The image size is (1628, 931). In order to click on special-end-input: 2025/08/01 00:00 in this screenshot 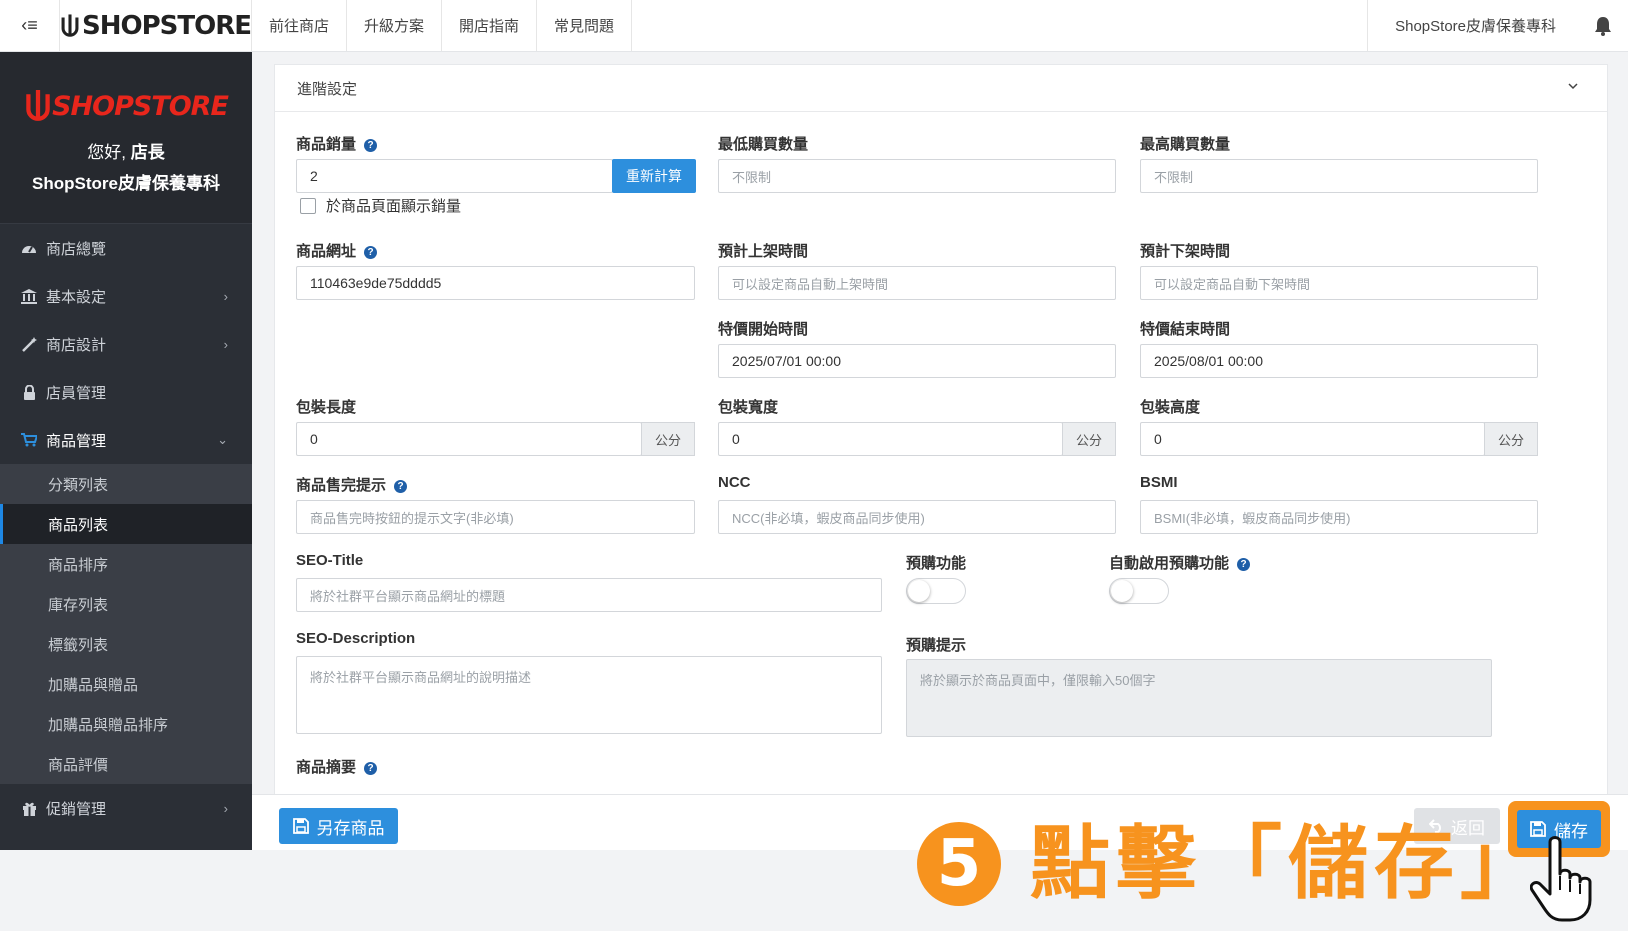, I will do `click(1339, 361)`.